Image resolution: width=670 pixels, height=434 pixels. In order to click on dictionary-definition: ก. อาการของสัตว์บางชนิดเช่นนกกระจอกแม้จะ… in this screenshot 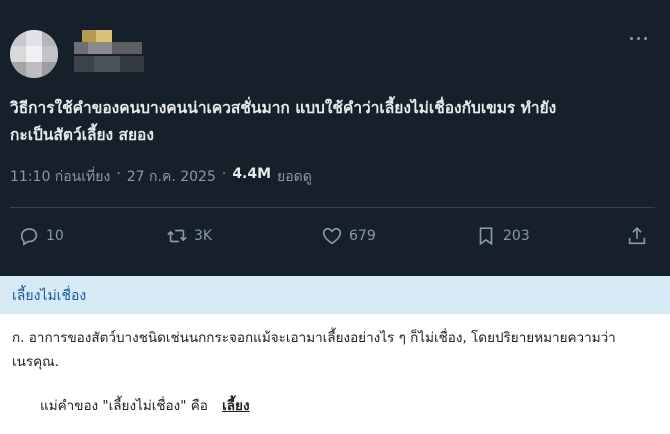, I will do `click(314, 350)`.